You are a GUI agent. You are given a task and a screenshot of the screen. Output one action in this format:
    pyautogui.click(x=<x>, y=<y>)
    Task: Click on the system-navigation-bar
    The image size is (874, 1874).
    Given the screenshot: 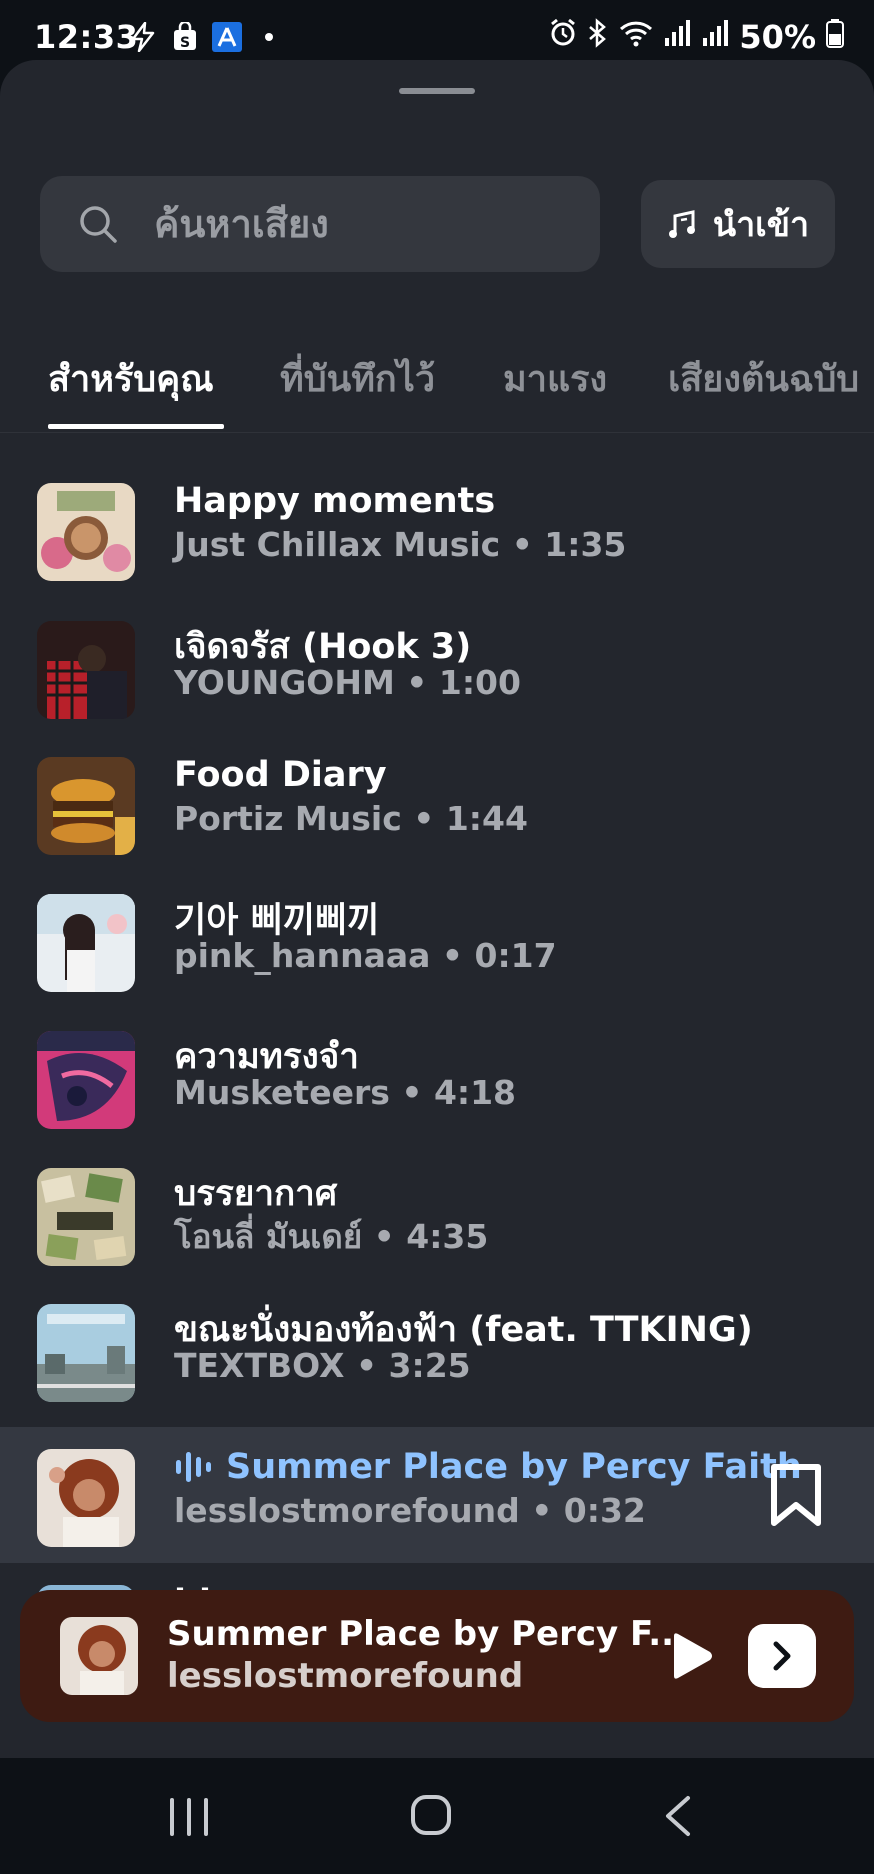 What is the action you would take?
    pyautogui.click(x=437, y=1816)
    